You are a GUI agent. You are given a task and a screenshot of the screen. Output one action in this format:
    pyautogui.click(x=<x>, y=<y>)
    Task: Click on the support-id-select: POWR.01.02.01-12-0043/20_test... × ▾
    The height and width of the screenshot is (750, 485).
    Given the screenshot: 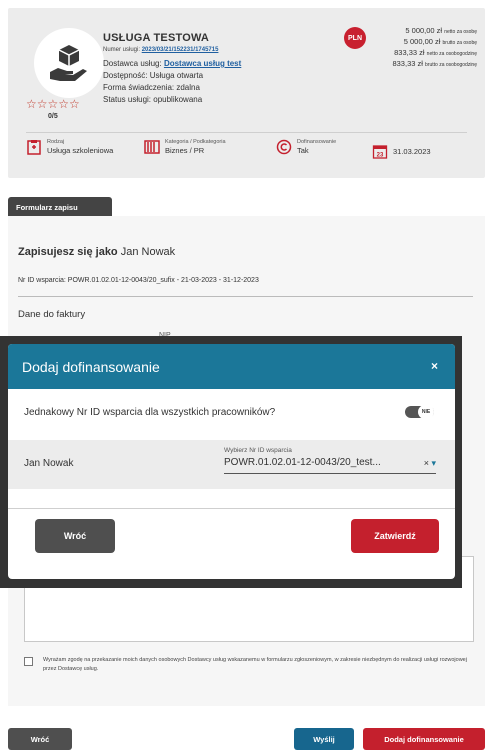 What is the action you would take?
    pyautogui.click(x=330, y=465)
    